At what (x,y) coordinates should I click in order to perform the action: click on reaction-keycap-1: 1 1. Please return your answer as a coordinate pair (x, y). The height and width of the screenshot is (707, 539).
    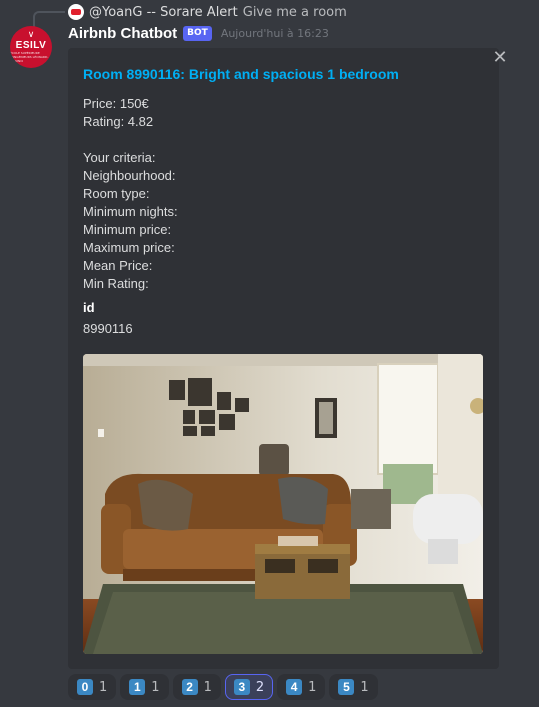
    Looking at the image, I should click on (144, 687).